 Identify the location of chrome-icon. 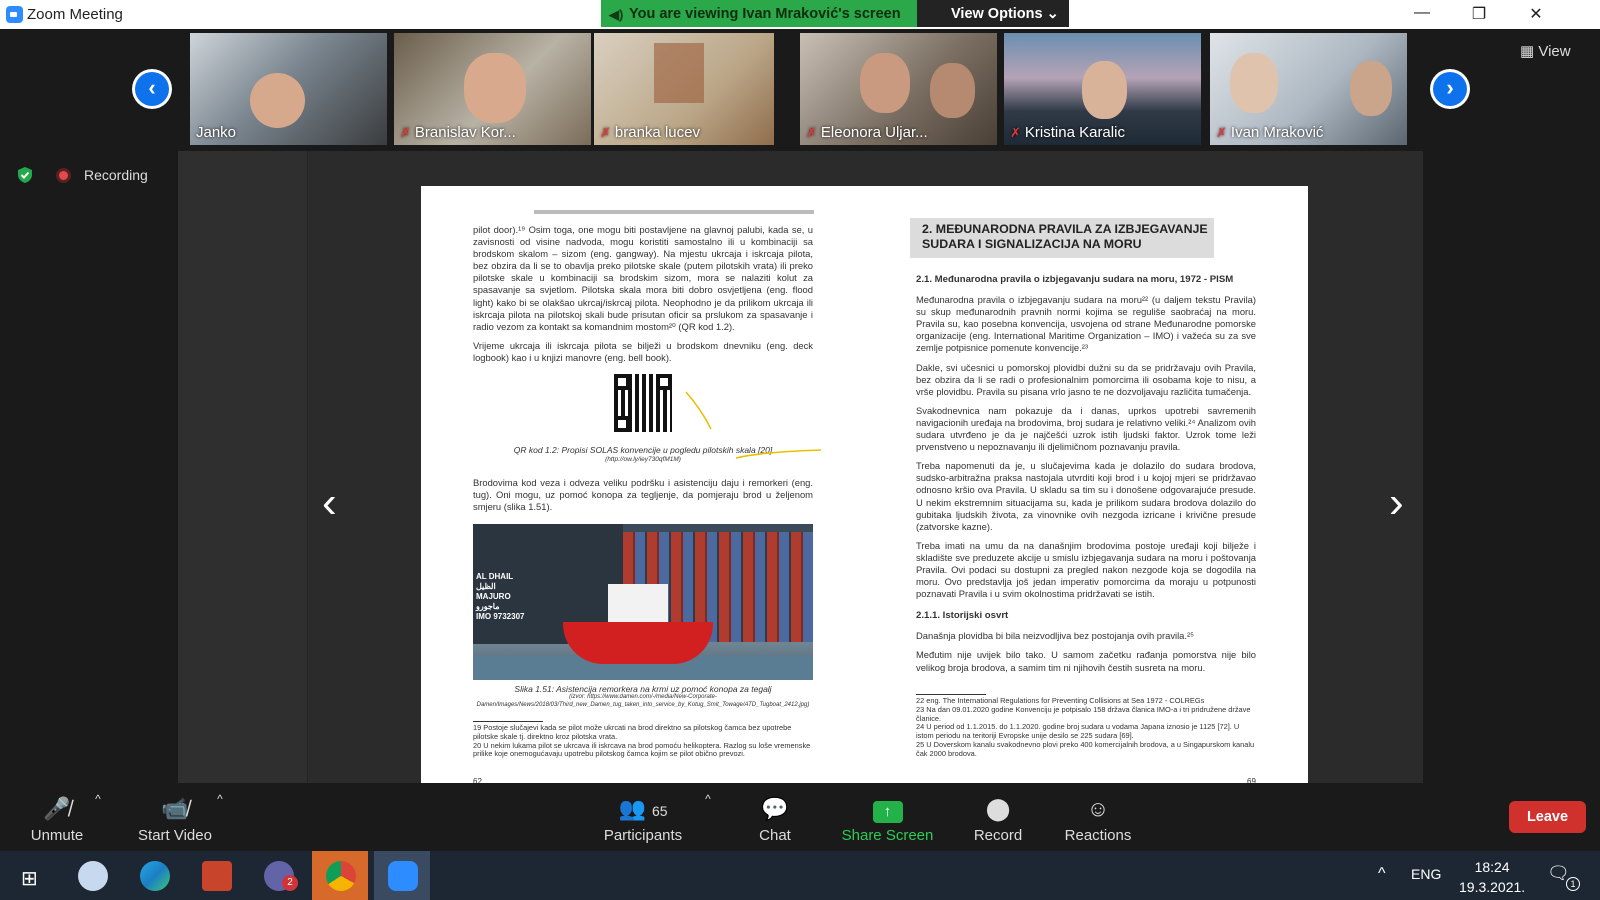
(341, 876).